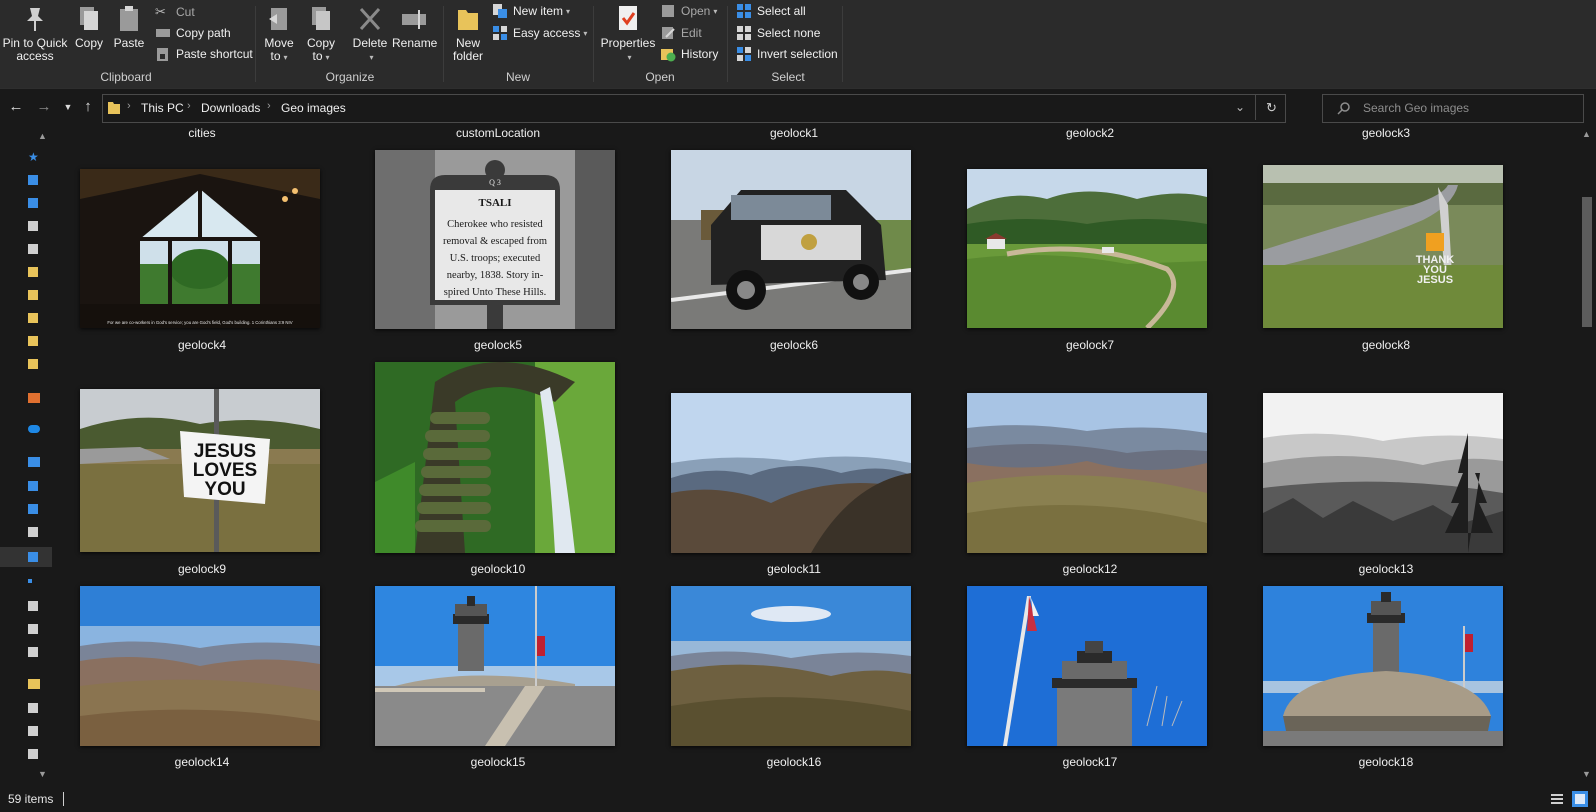 The width and height of the screenshot is (1596, 812). I want to click on image-thumbnail-geolock14, so click(200, 666).